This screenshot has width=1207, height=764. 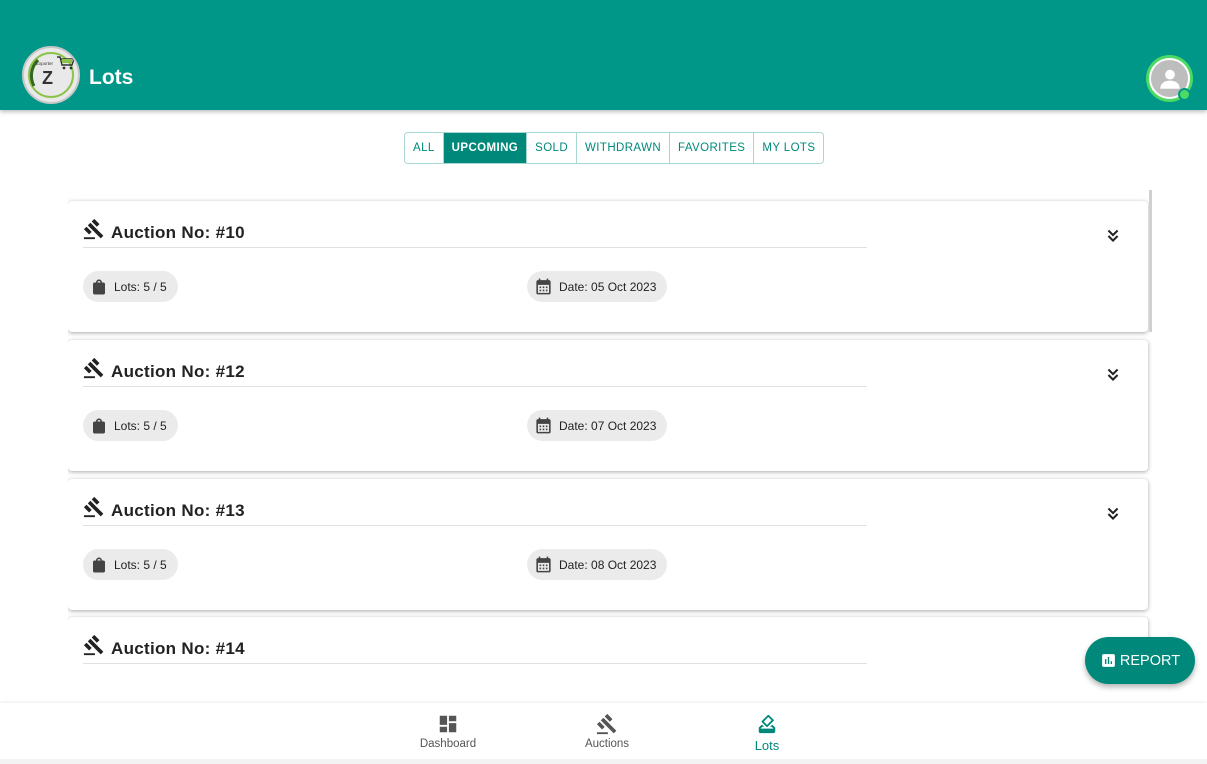 I want to click on online-status-dot, so click(x=1184, y=94).